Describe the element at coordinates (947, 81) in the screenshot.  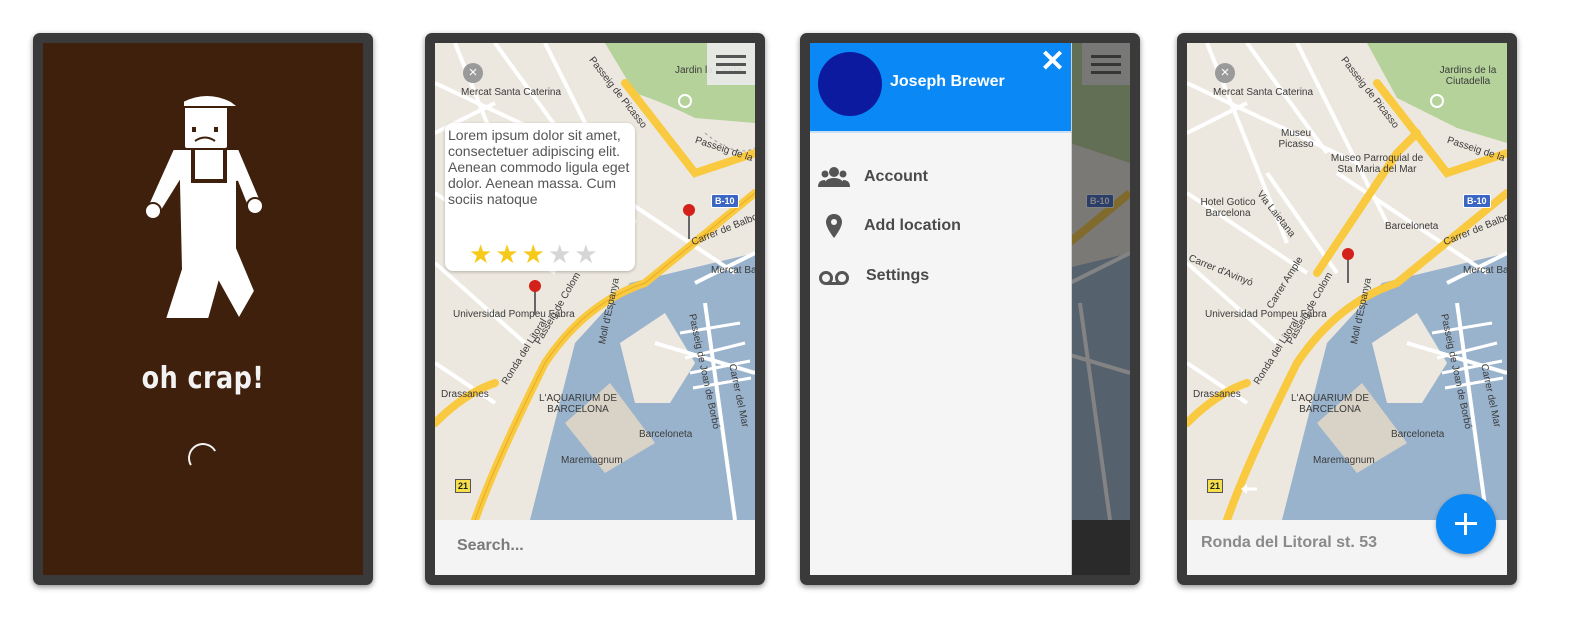
I see `user-name: Joseph Brewer` at that location.